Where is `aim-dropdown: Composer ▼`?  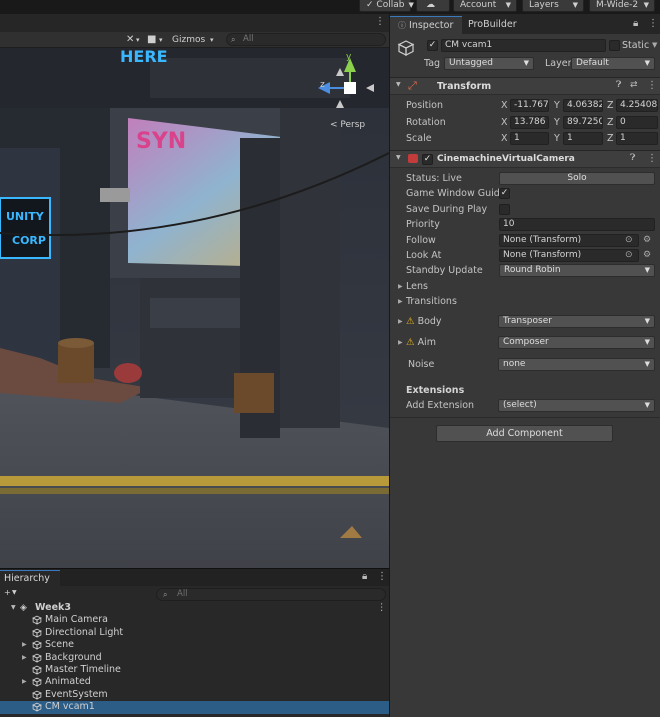 aim-dropdown: Composer ▼ is located at coordinates (576, 342).